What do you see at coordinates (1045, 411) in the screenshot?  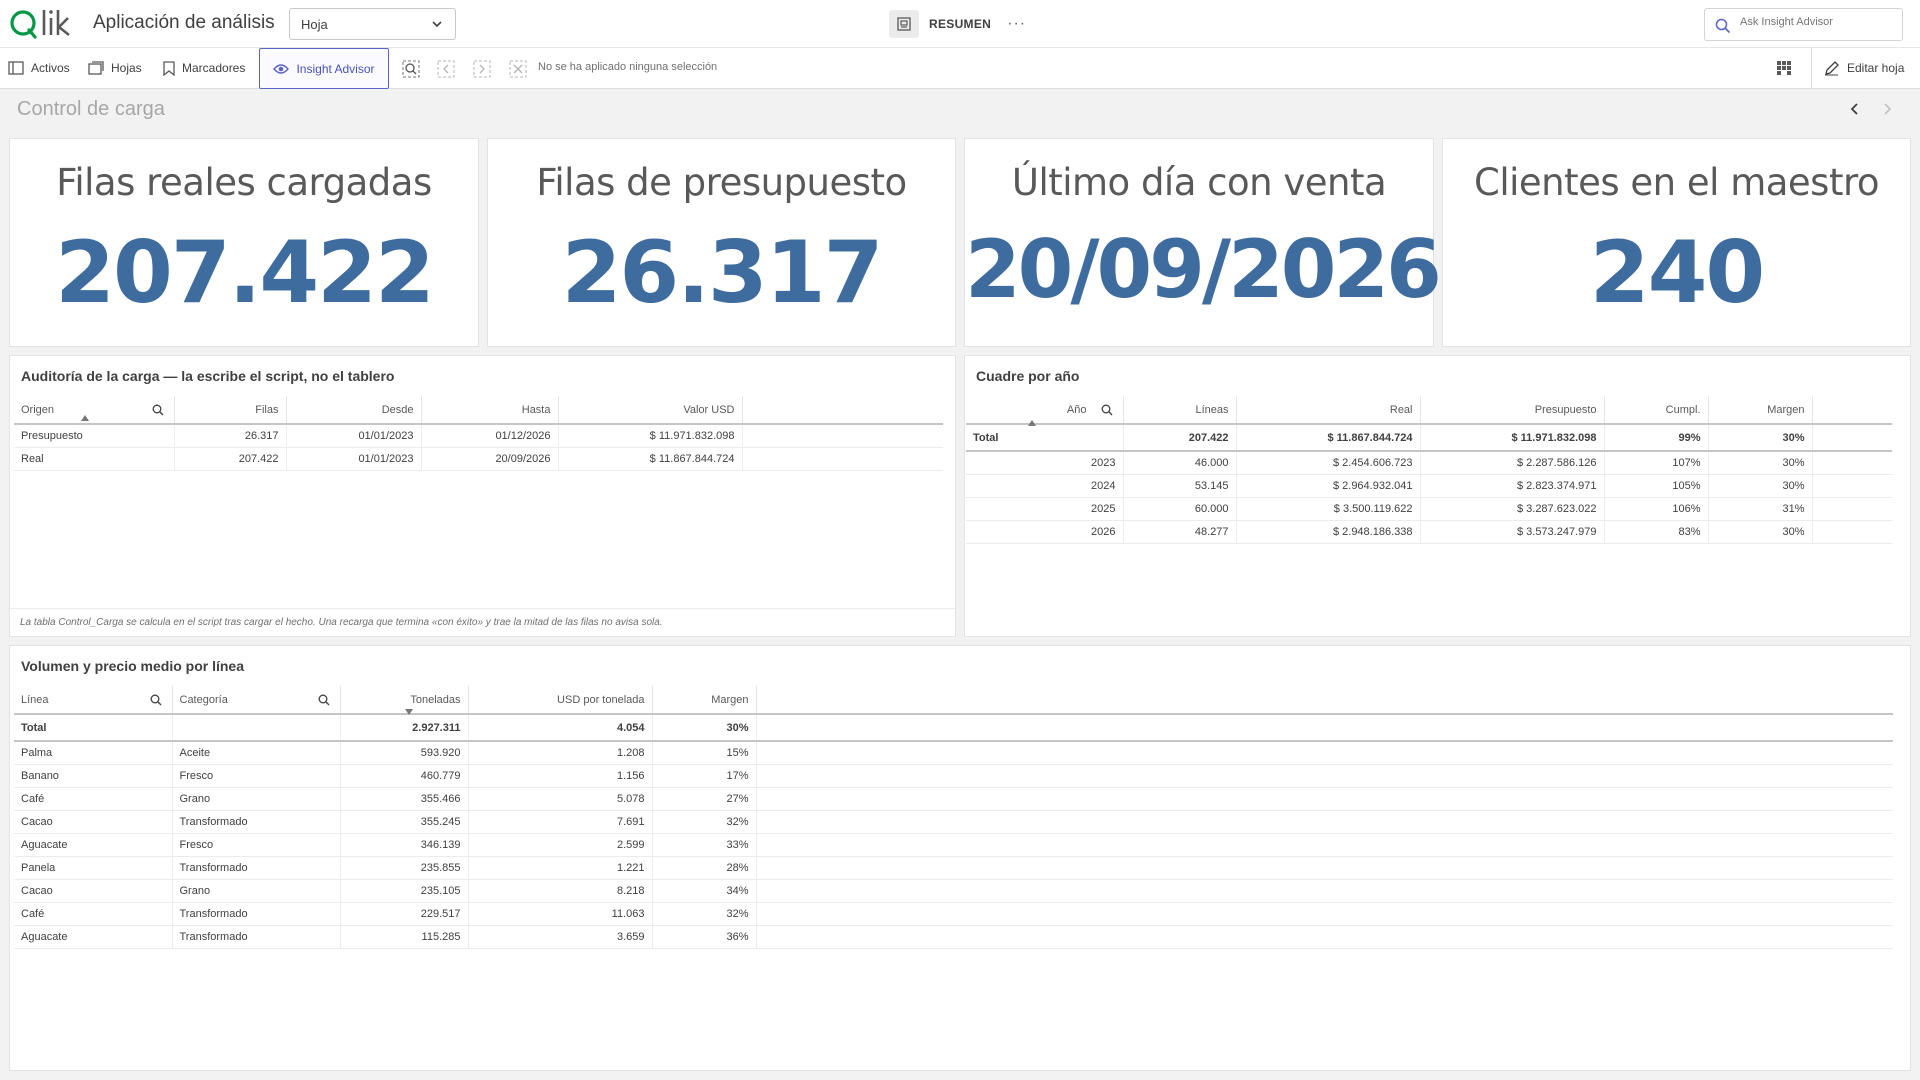 I see `column-header: Año` at bounding box center [1045, 411].